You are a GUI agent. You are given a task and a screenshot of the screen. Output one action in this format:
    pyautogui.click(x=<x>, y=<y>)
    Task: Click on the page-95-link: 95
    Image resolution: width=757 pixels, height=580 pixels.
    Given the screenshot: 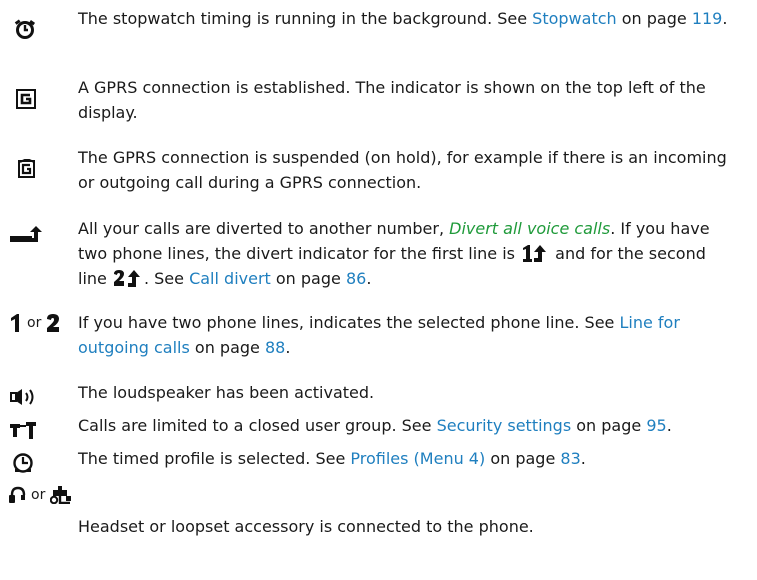 What is the action you would take?
    pyautogui.click(x=656, y=425)
    